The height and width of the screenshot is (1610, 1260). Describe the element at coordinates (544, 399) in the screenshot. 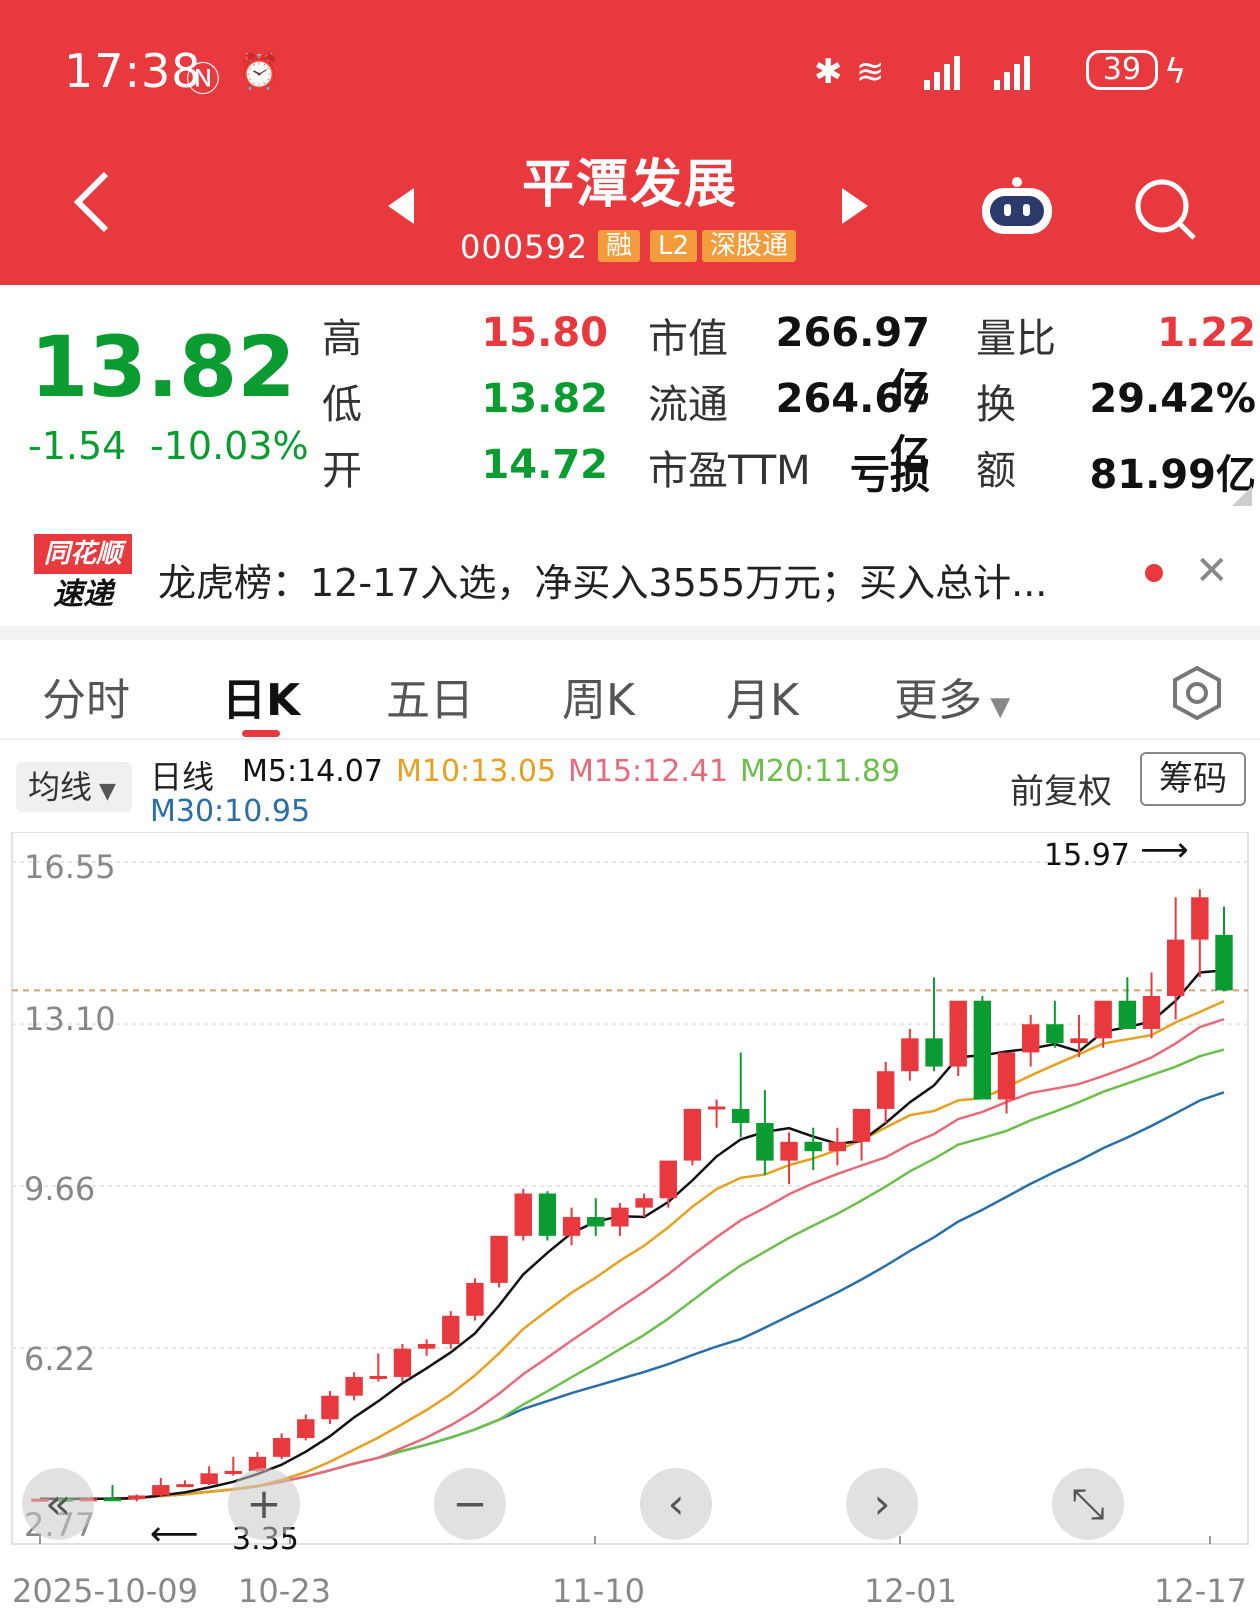

I see `value-low: 13.82` at that location.